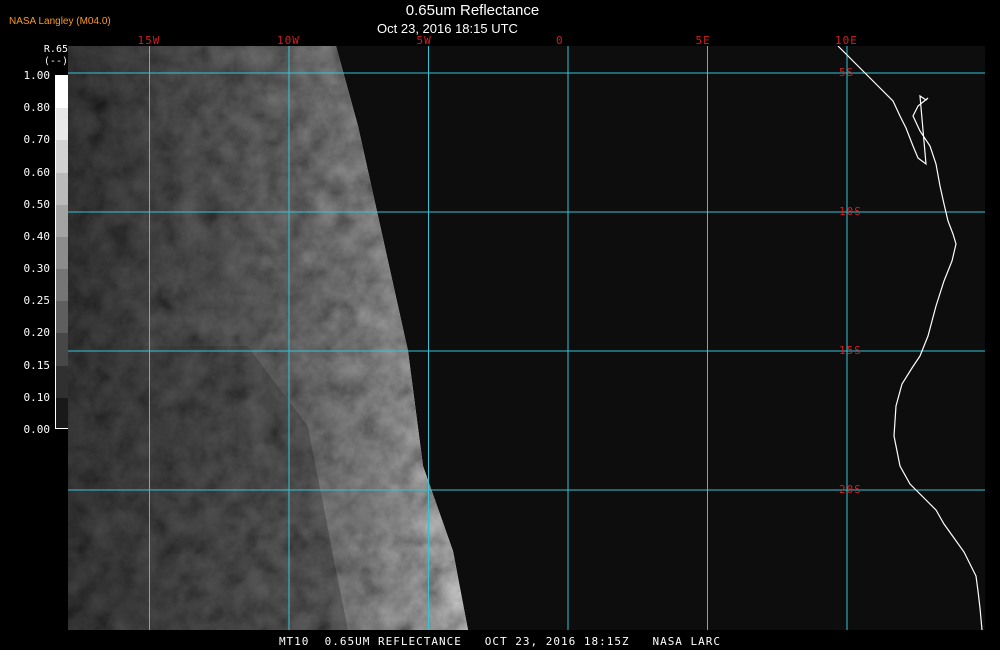 This screenshot has width=1000, height=650. I want to click on colorbar-tick-label: 0.30, so click(37, 269).